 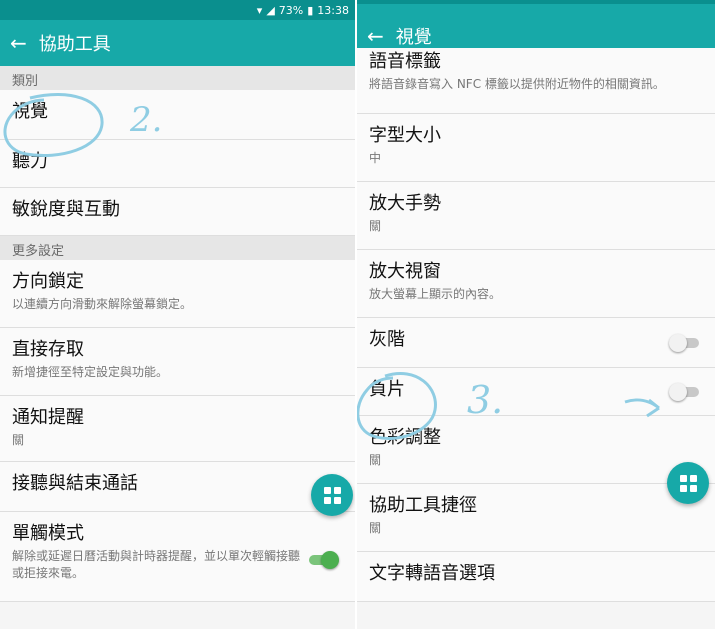 I want to click on item-title: 敏銳度與互動, so click(x=66, y=209).